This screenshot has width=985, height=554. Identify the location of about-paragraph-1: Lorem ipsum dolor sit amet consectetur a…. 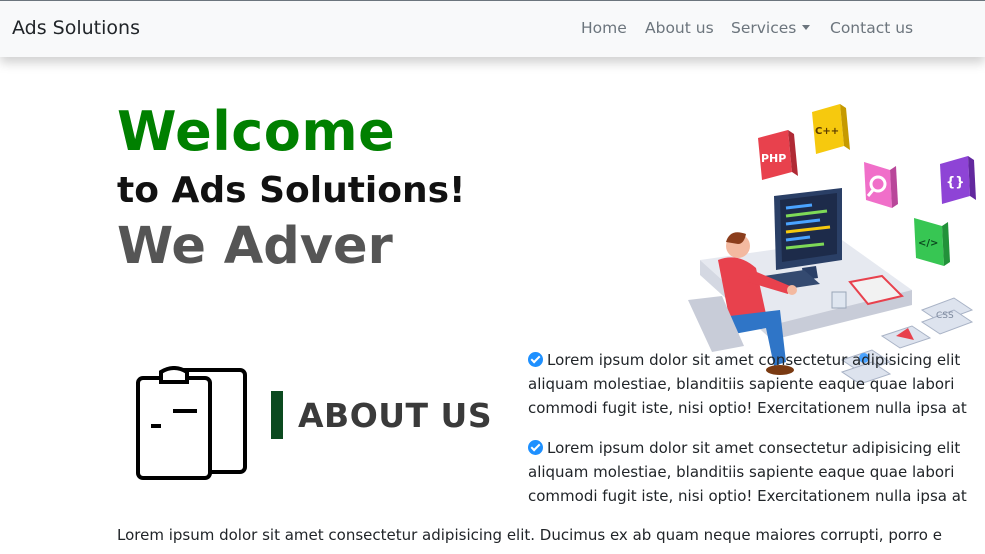
(756, 384).